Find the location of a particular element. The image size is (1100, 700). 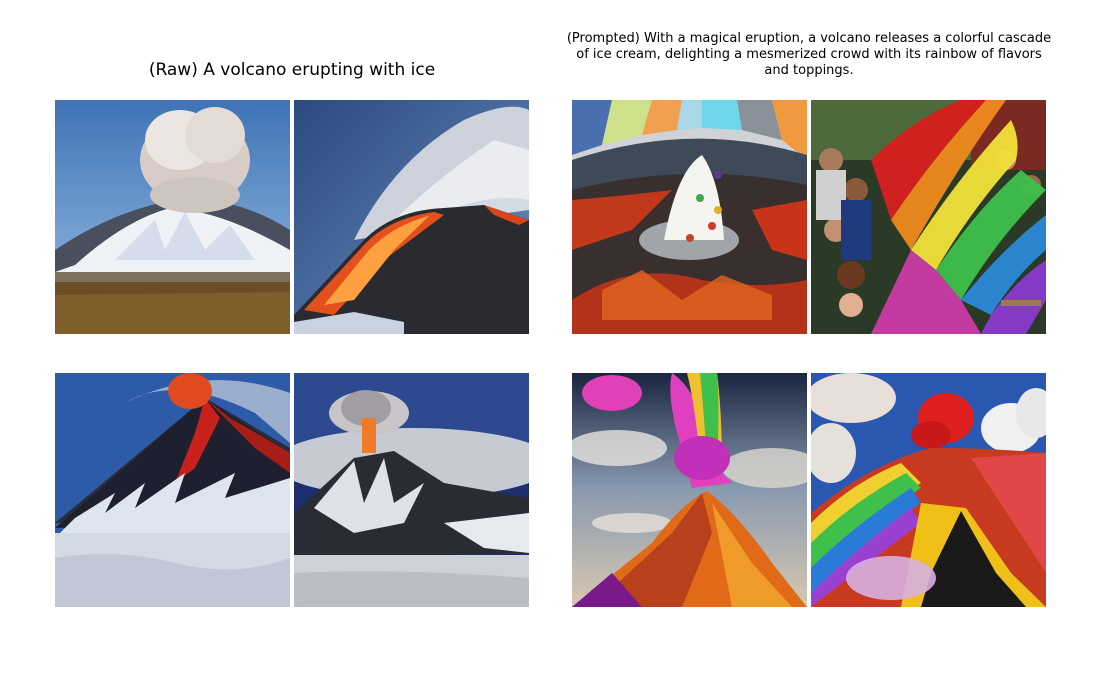

left-panel-title: (Raw) A volcano erupting with ice is located at coordinates (292, 70).